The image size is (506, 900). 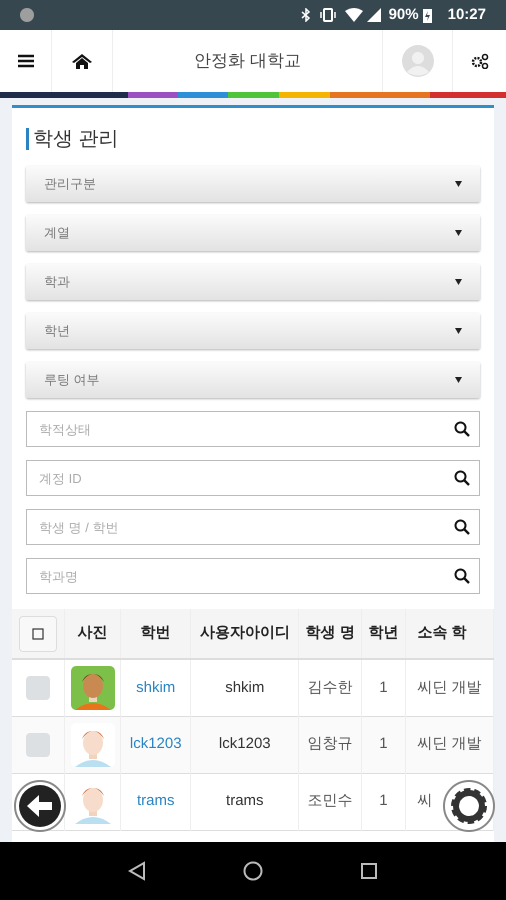 I want to click on column-header: 소속 학, so click(x=442, y=633).